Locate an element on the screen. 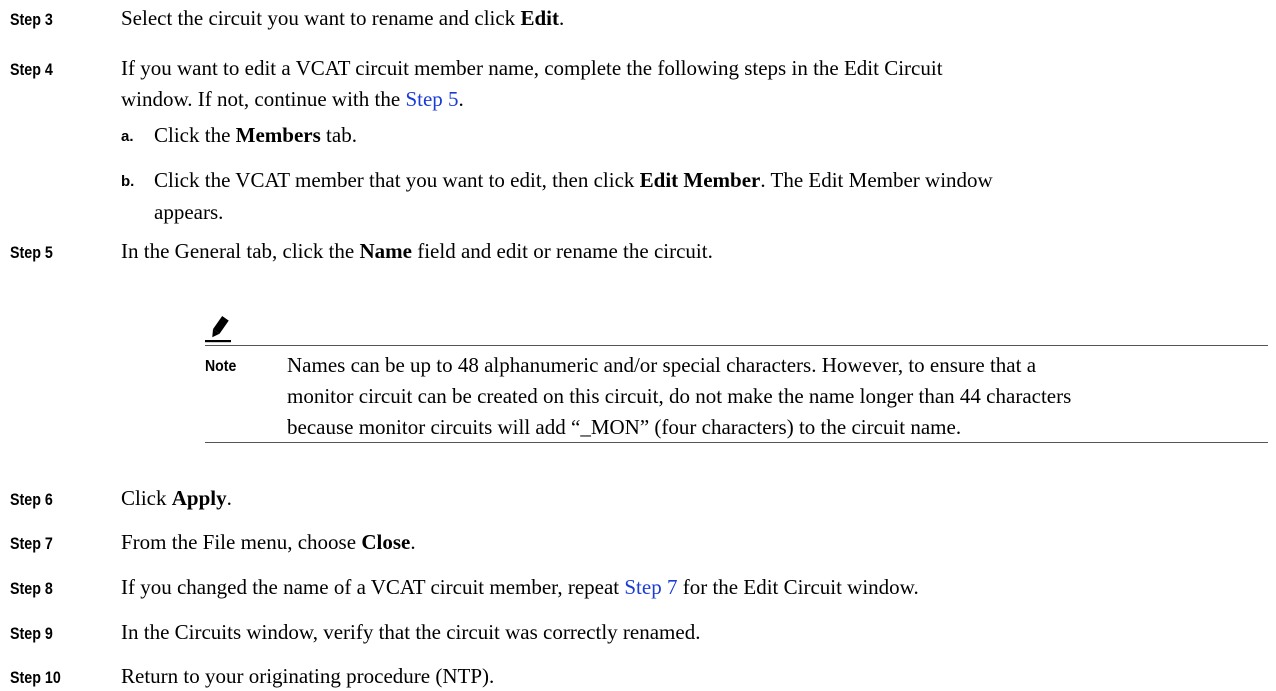 The image size is (1276, 691). substep-text: appears. is located at coordinates (189, 212).